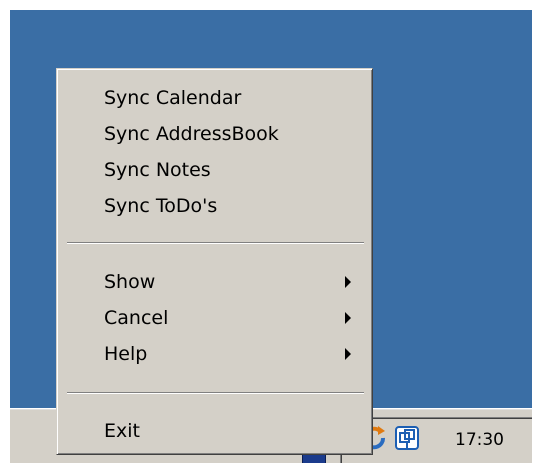  What do you see at coordinates (214, 431) in the screenshot?
I see `menu-item-exit: Exit` at bounding box center [214, 431].